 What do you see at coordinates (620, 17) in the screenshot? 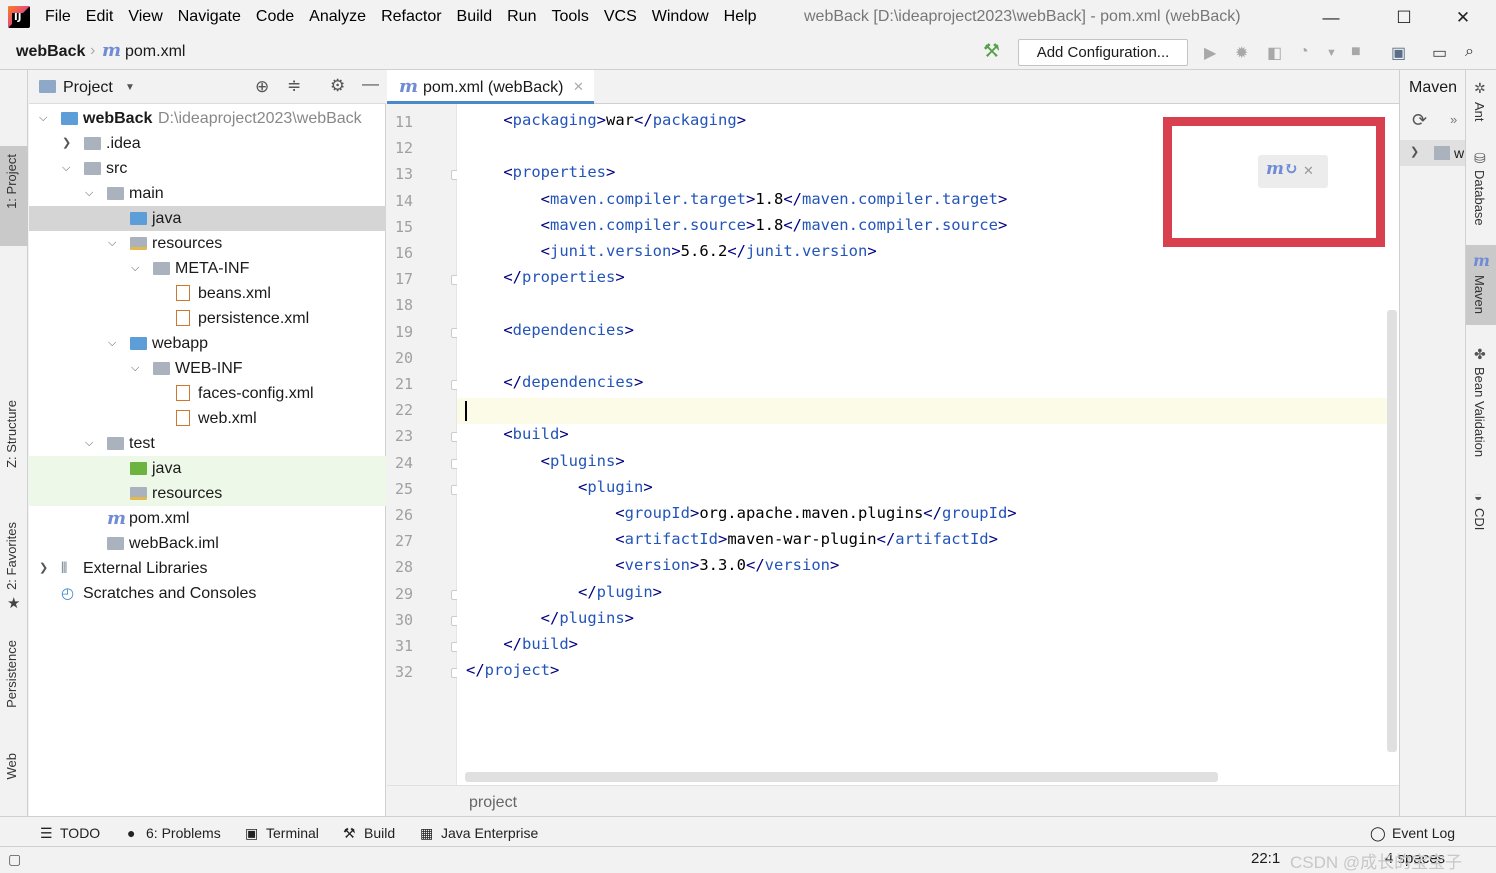
I see `menu-vcs: VCS` at bounding box center [620, 17].